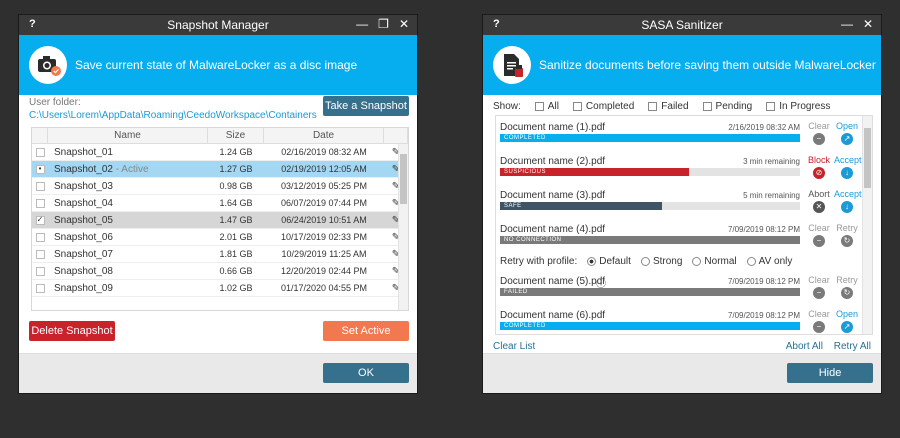  What do you see at coordinates (366, 106) in the screenshot?
I see `take-snapshot-button: Take a Snapshot` at bounding box center [366, 106].